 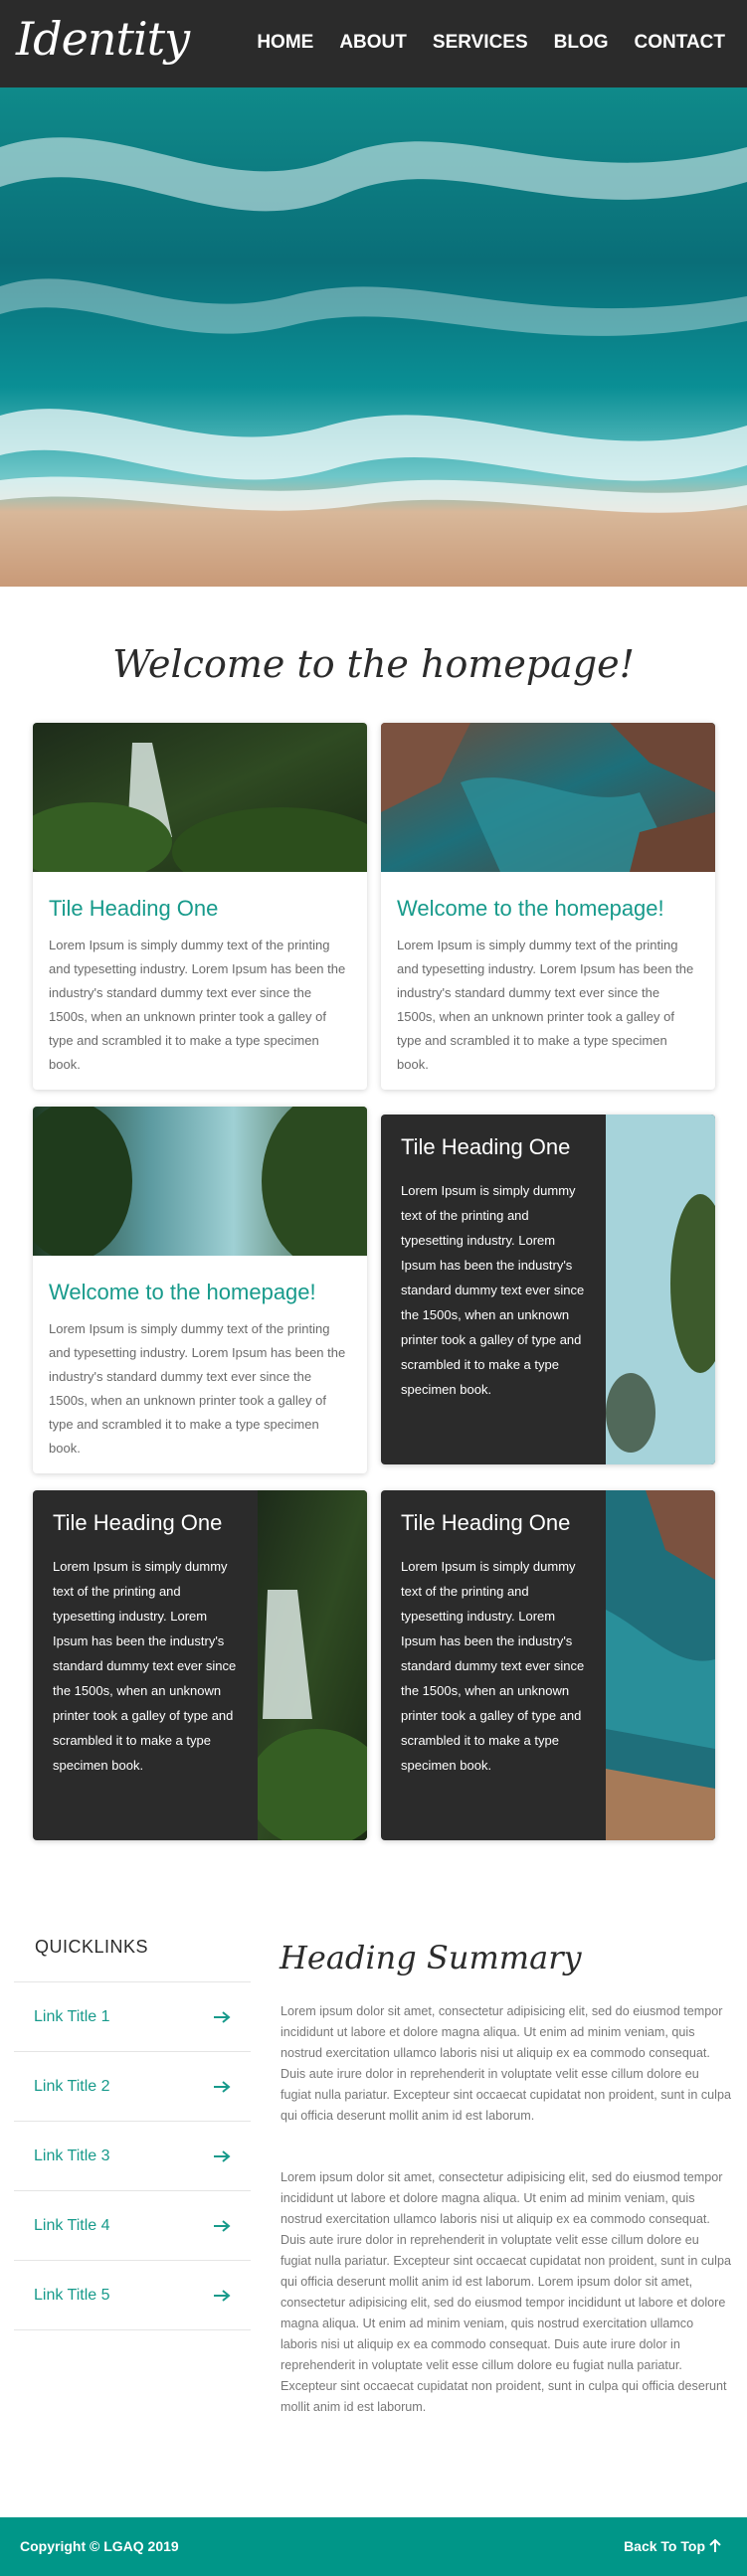 I want to click on back-to-top-link: Back To Top, so click(x=673, y=2546).